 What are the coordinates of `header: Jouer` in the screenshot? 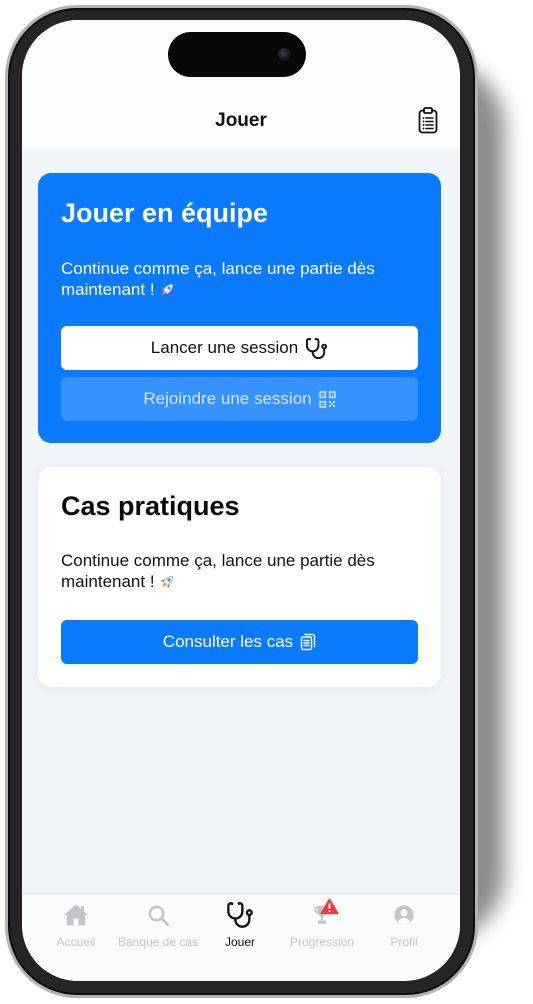 It's located at (241, 84).